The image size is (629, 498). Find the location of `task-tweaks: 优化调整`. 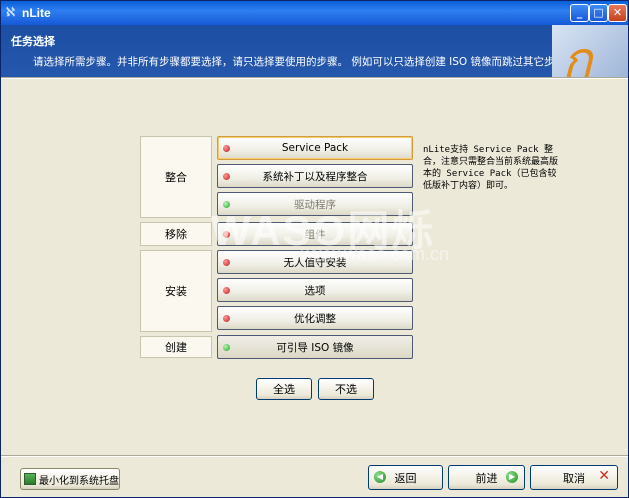

task-tweaks: 优化调整 is located at coordinates (315, 318).